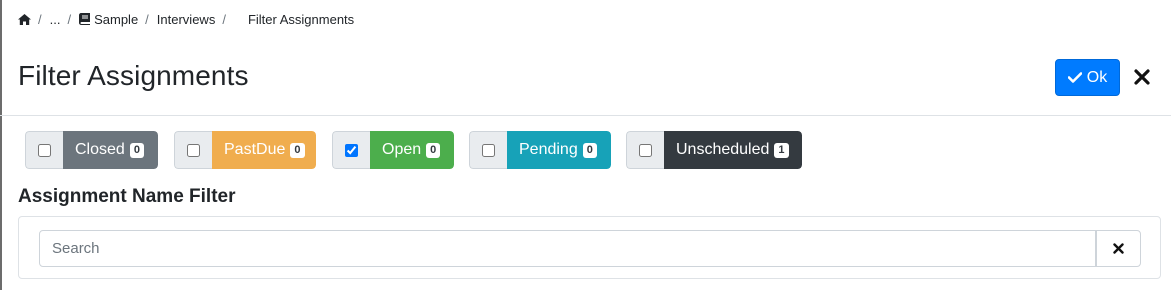 Image resolution: width=1171 pixels, height=290 pixels. What do you see at coordinates (402, 149) in the screenshot?
I see `status-label-text: Open` at bounding box center [402, 149].